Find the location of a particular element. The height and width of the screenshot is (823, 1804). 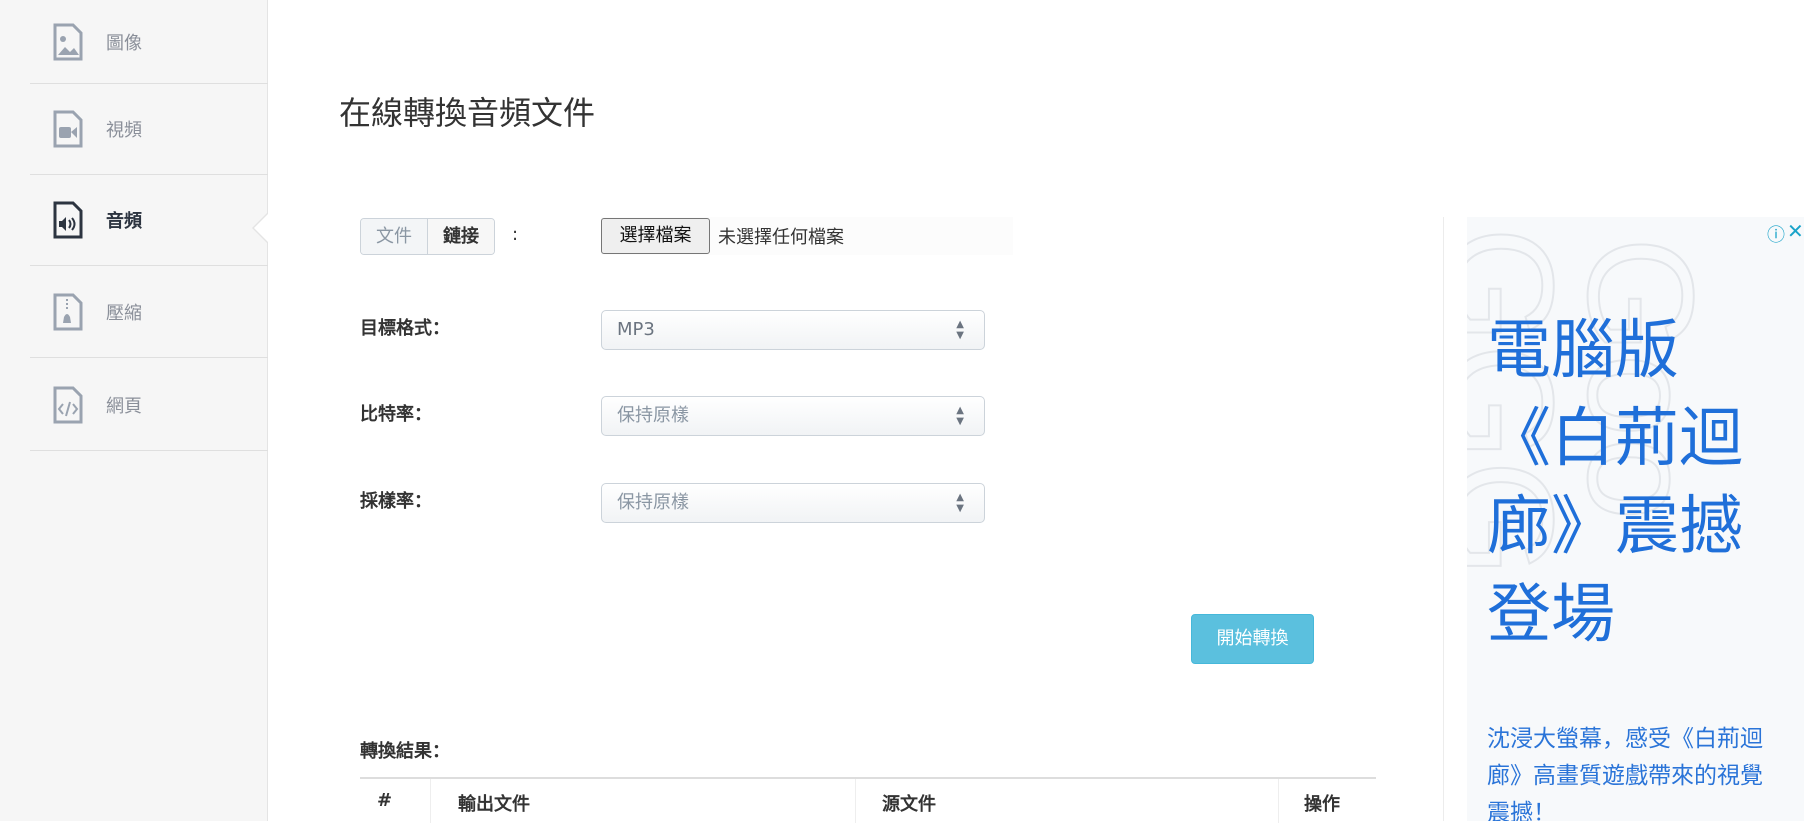

sidebar: 圖像 視頻 音頻 壓縮 網頁 is located at coordinates (134, 410).